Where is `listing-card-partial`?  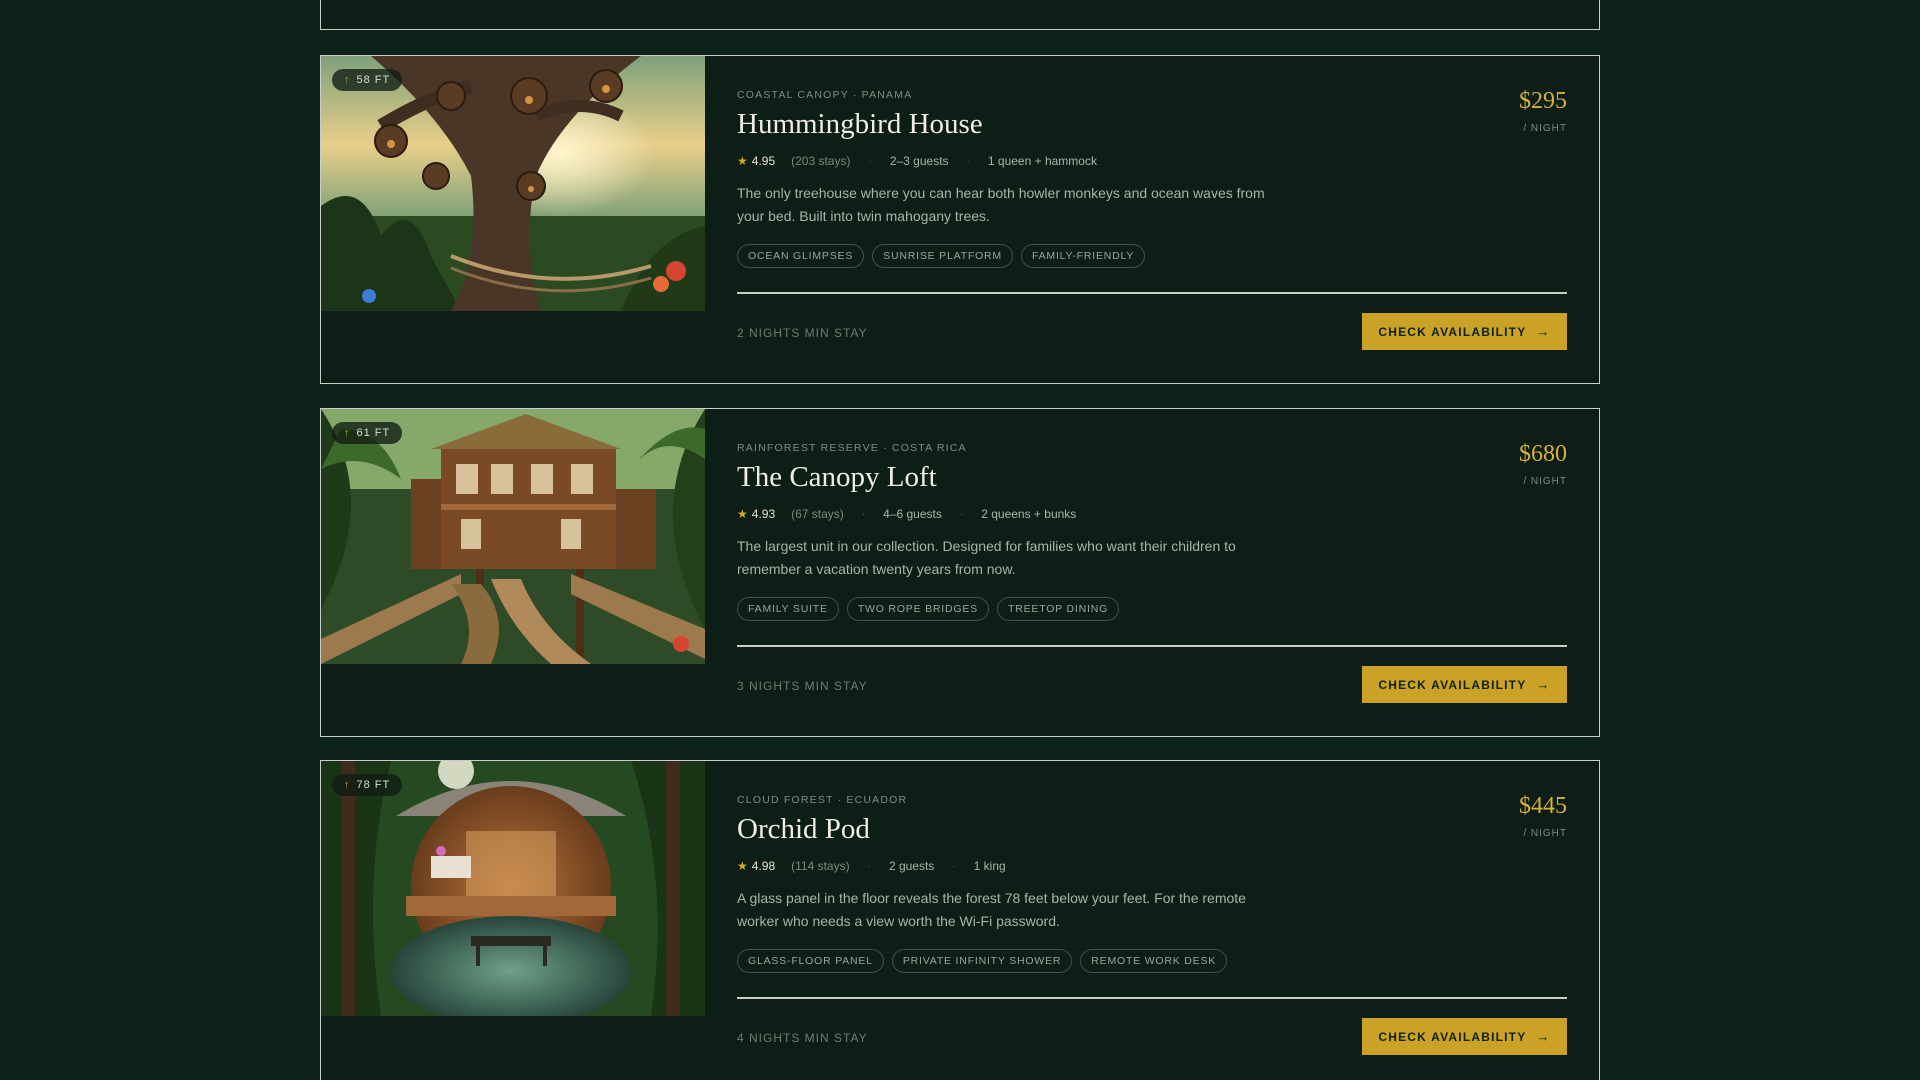 listing-card-partial is located at coordinates (960, 15).